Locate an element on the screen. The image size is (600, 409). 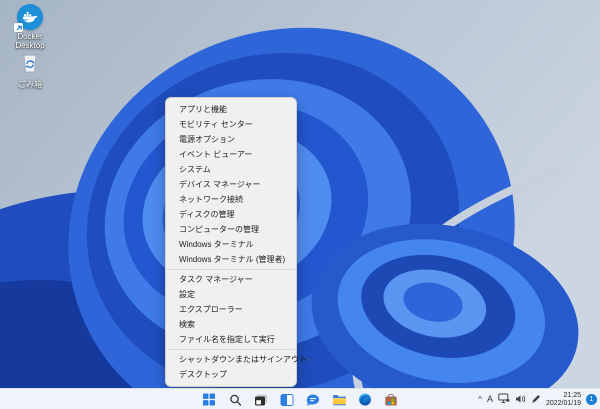
menu-item-label: シャットダウンまたはサインアウト is located at coordinates (243, 359).